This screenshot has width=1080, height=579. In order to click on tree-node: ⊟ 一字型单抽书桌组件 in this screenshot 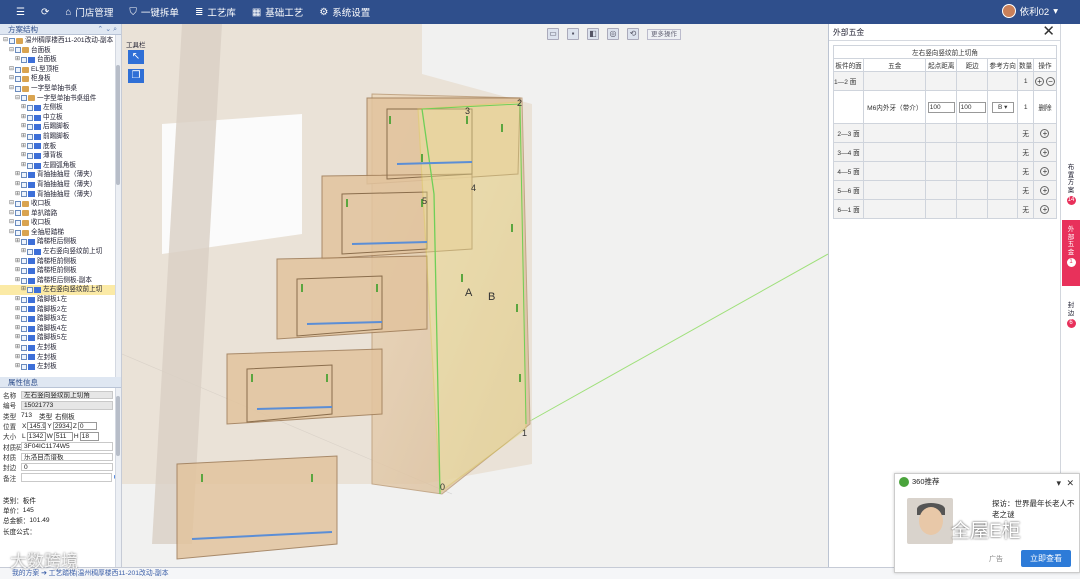, I will do `click(60, 99)`.